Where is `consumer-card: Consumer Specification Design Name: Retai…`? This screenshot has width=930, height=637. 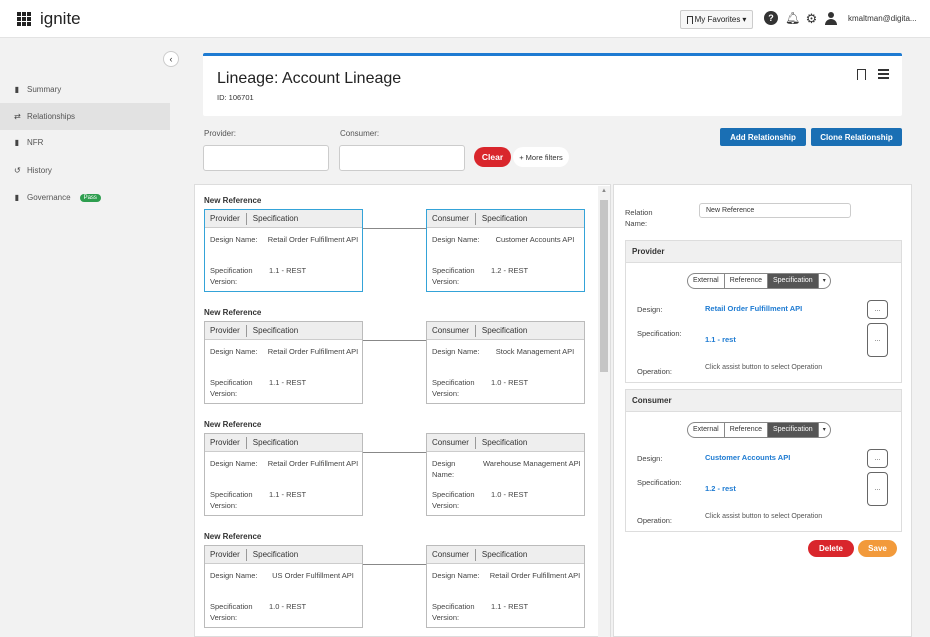
consumer-card: Consumer Specification Design Name: Retai… is located at coordinates (505, 586).